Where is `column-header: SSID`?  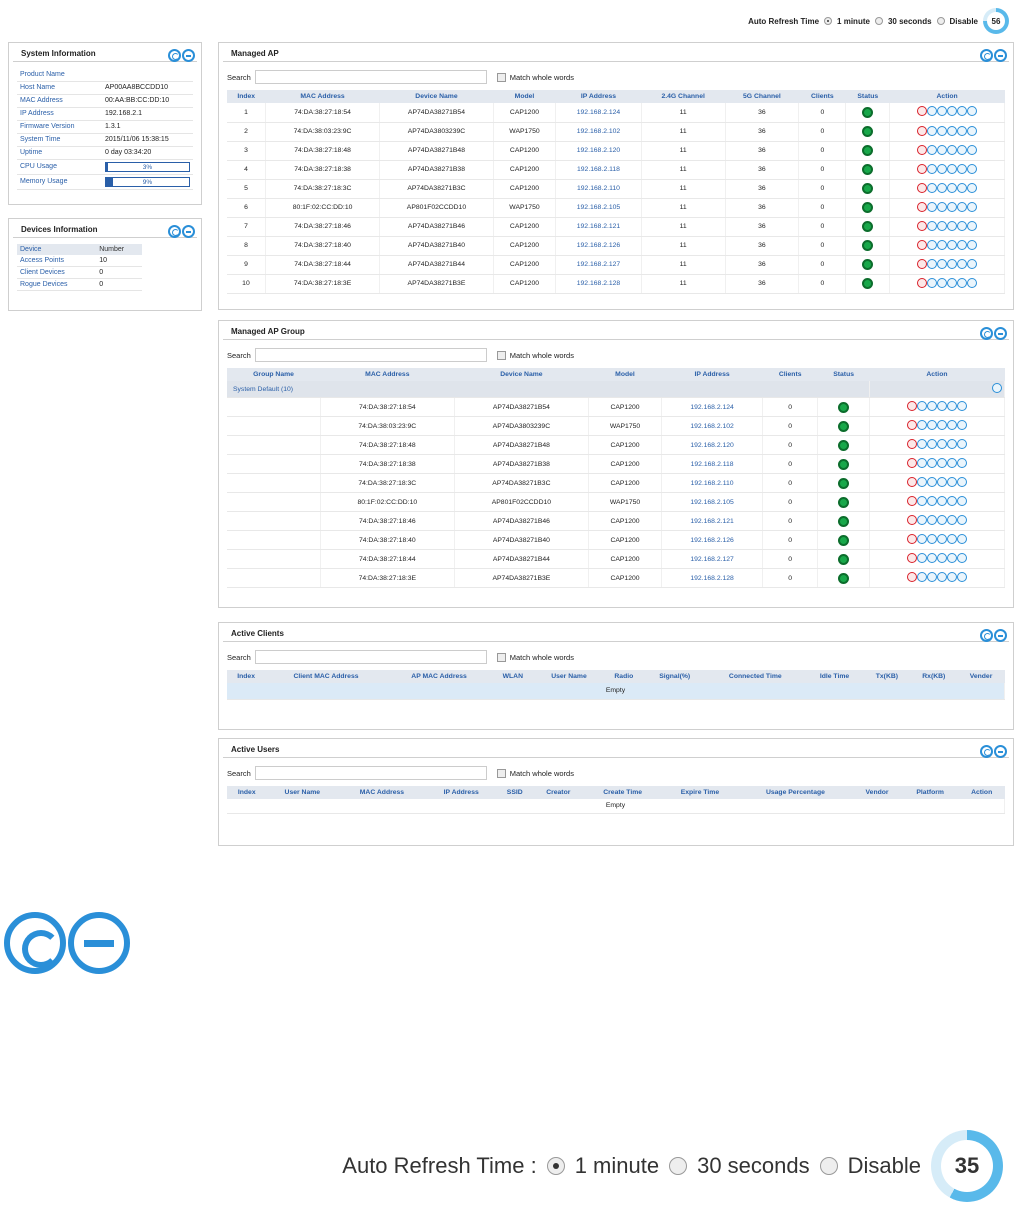 column-header: SSID is located at coordinates (514, 792).